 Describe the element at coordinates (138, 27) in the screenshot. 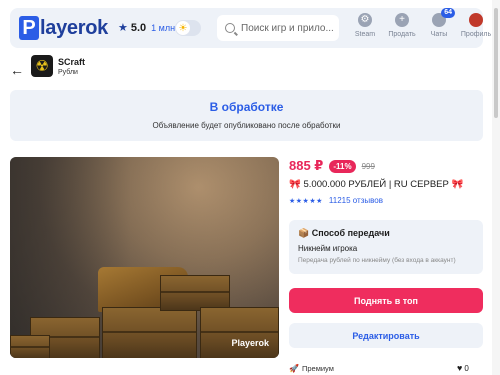

I see `rating-value: 5.0` at that location.